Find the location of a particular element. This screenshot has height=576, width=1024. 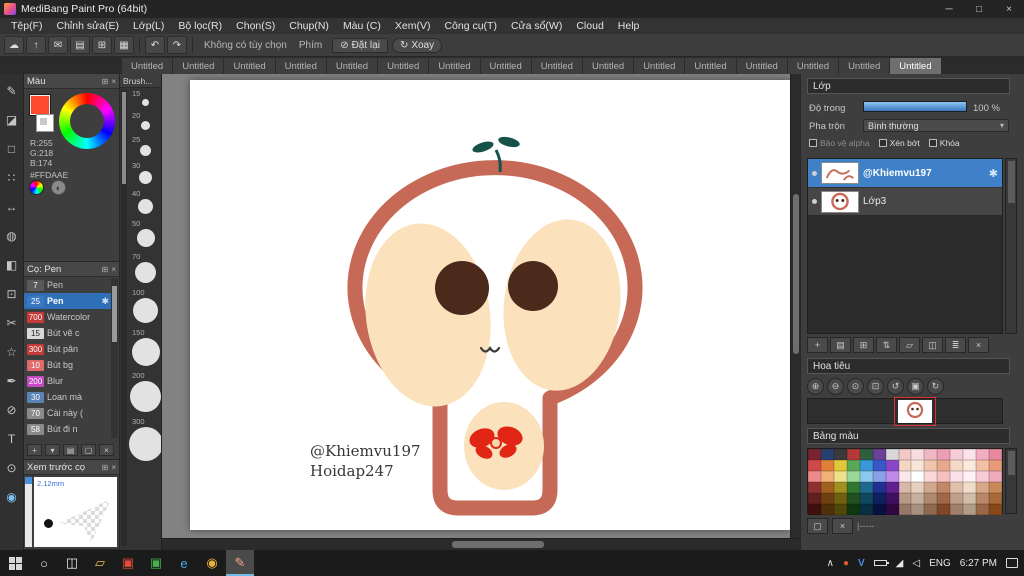

new-folder-button: ▤ is located at coordinates (840, 345).